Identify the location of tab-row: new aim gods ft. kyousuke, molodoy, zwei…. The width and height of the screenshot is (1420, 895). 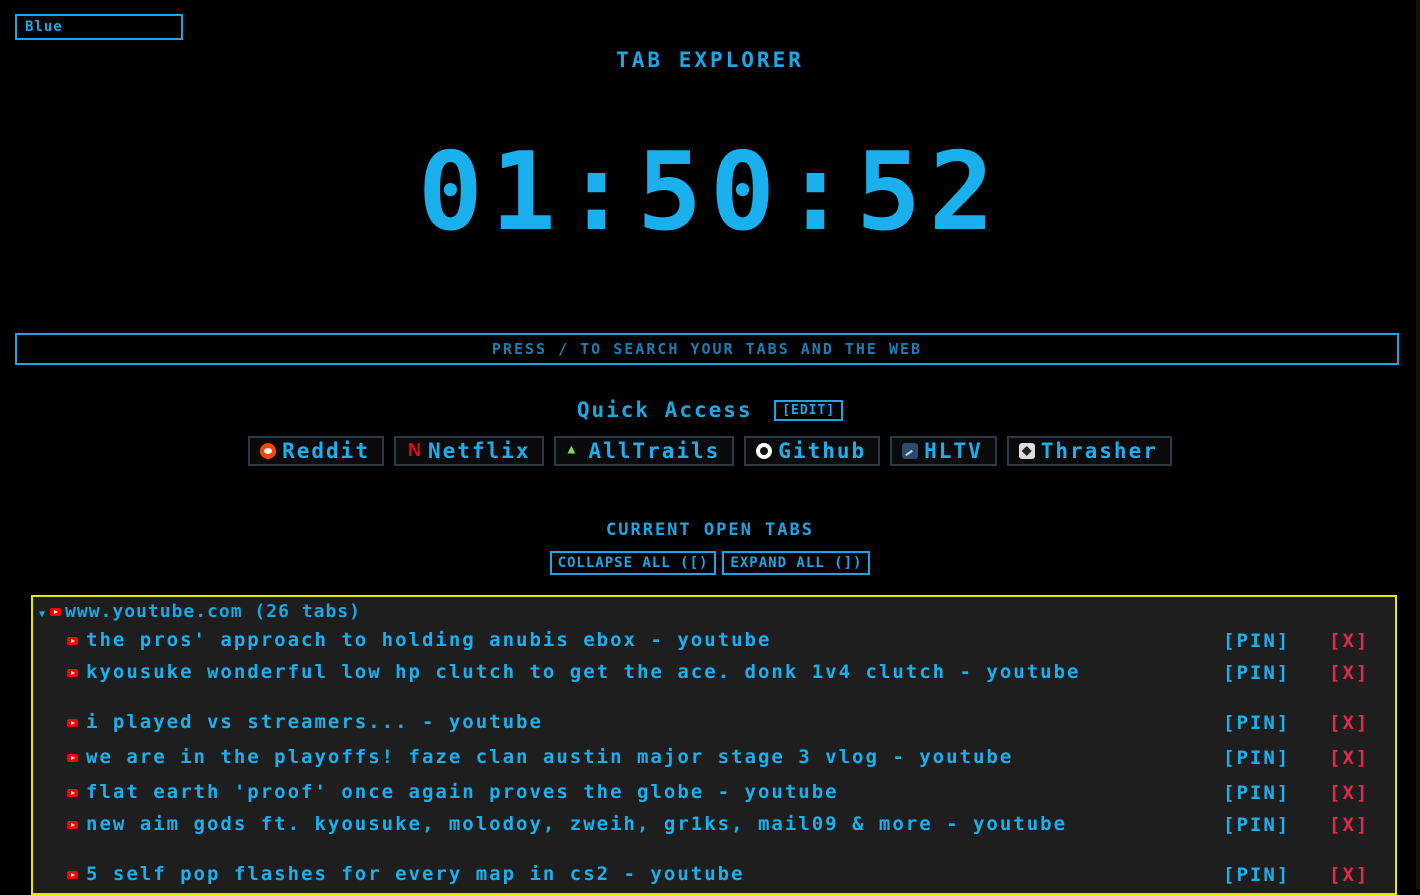
(722, 825).